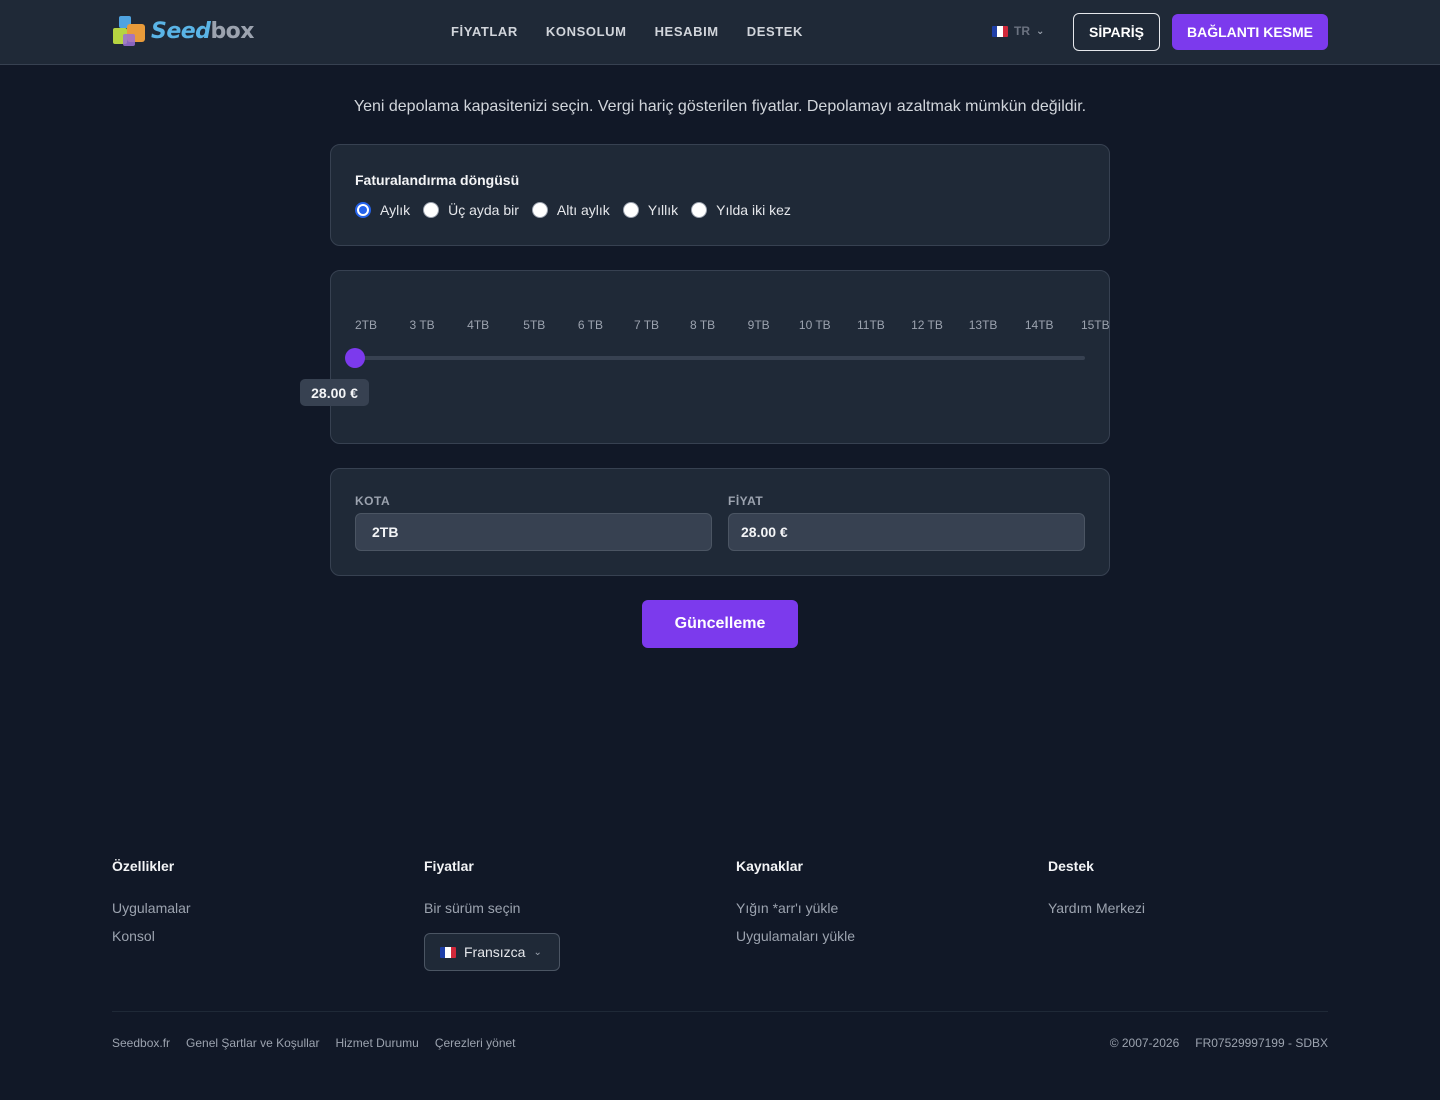 Image resolution: width=1440 pixels, height=1100 pixels. I want to click on footer-features: Özellikler Uygulamalar Konsol, so click(151, 904).